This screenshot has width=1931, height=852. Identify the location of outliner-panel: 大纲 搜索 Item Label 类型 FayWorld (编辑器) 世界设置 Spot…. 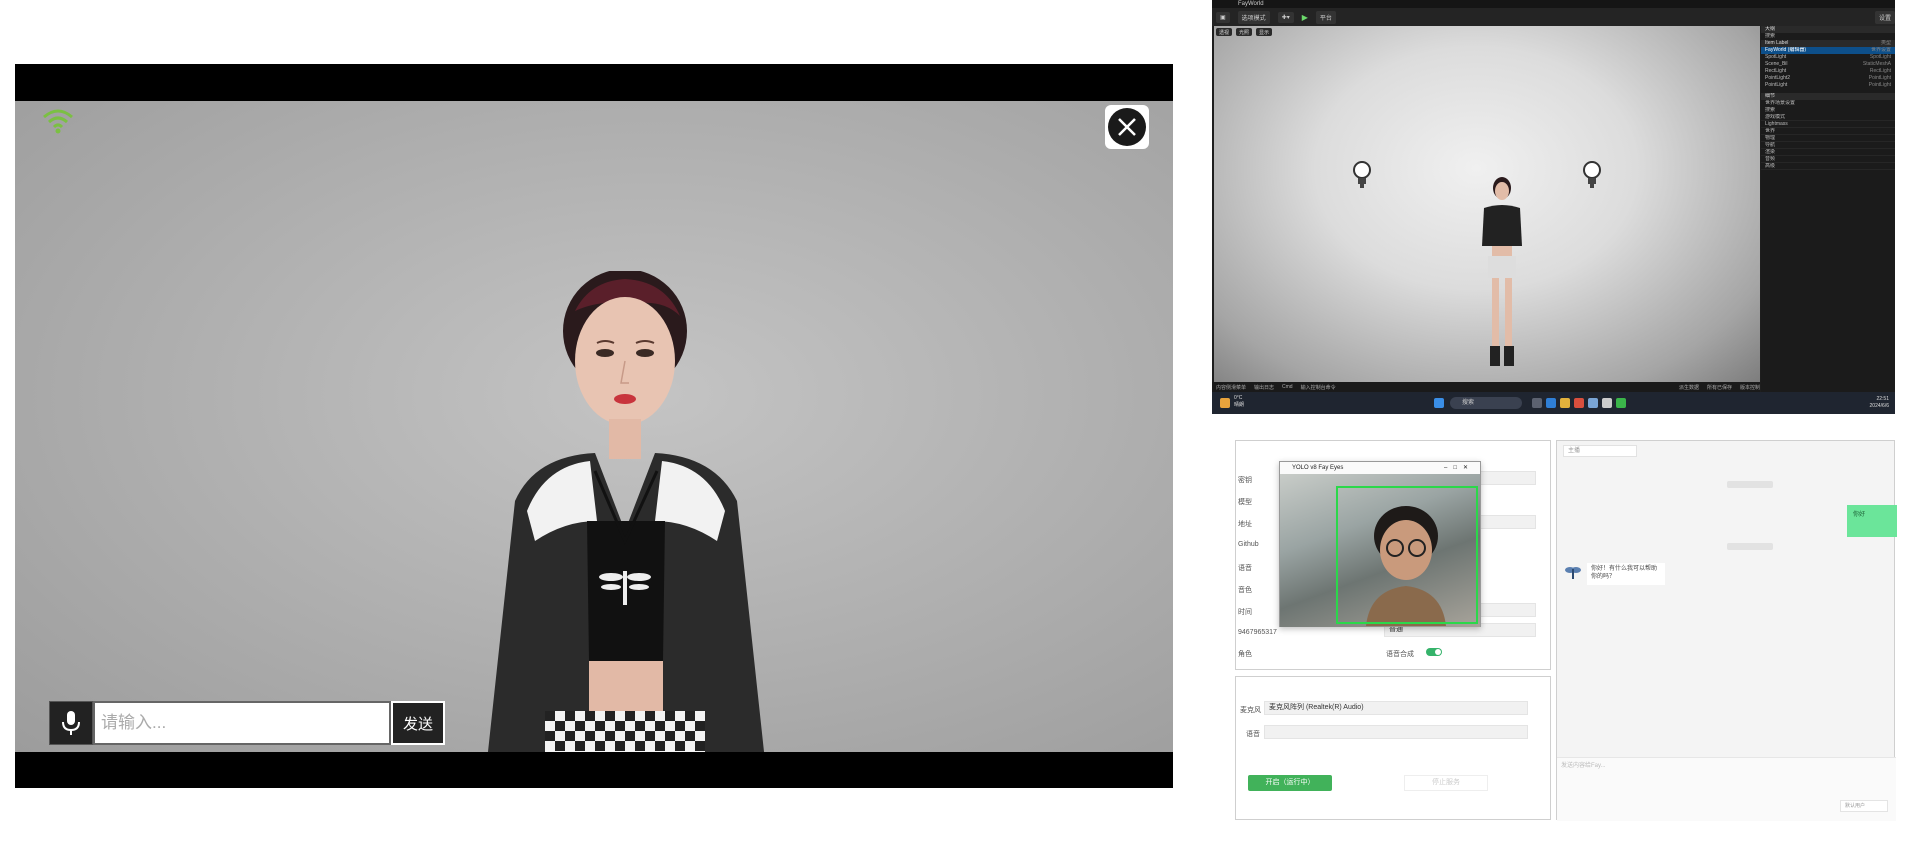
(1828, 220).